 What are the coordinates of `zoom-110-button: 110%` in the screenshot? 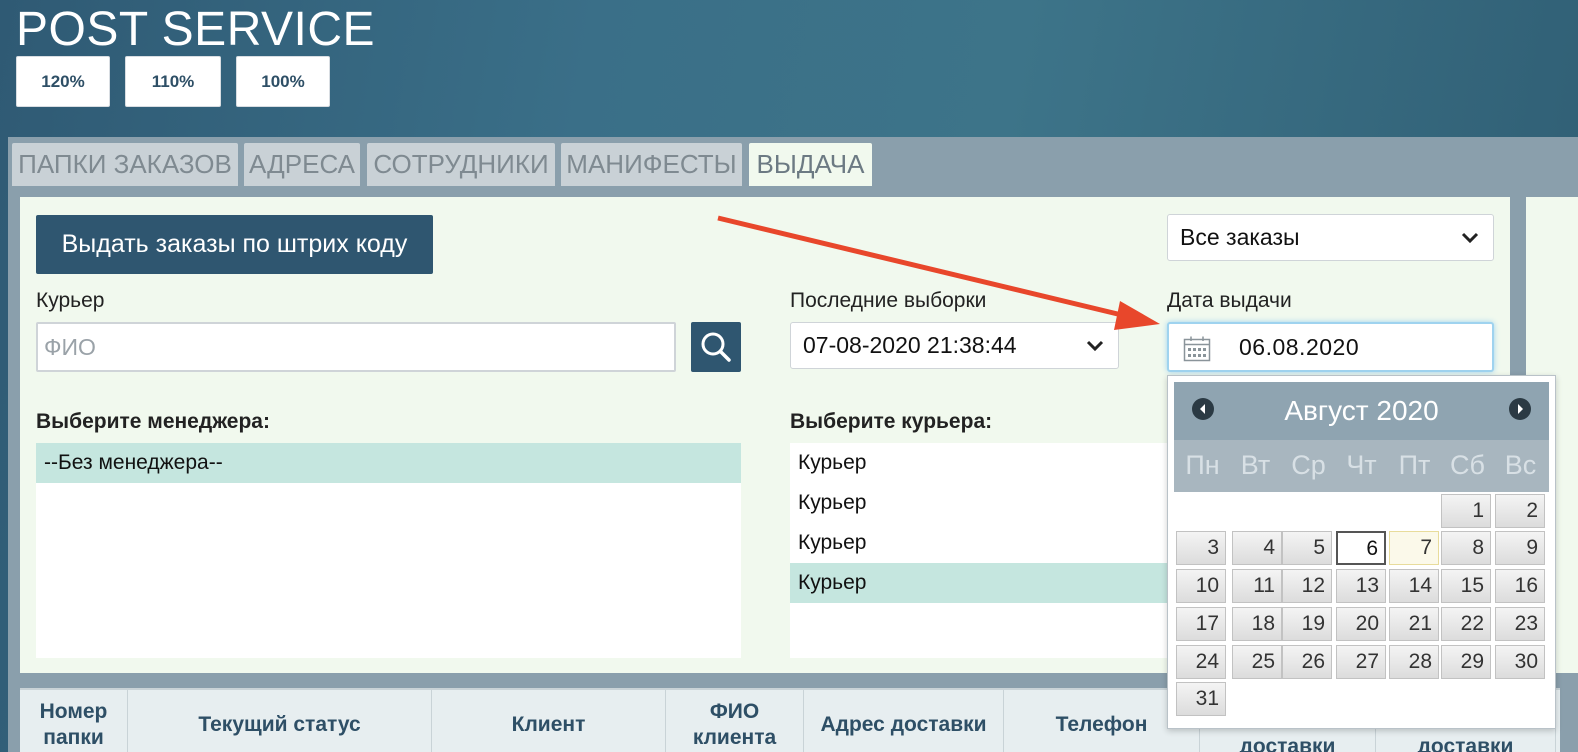 It's located at (173, 81).